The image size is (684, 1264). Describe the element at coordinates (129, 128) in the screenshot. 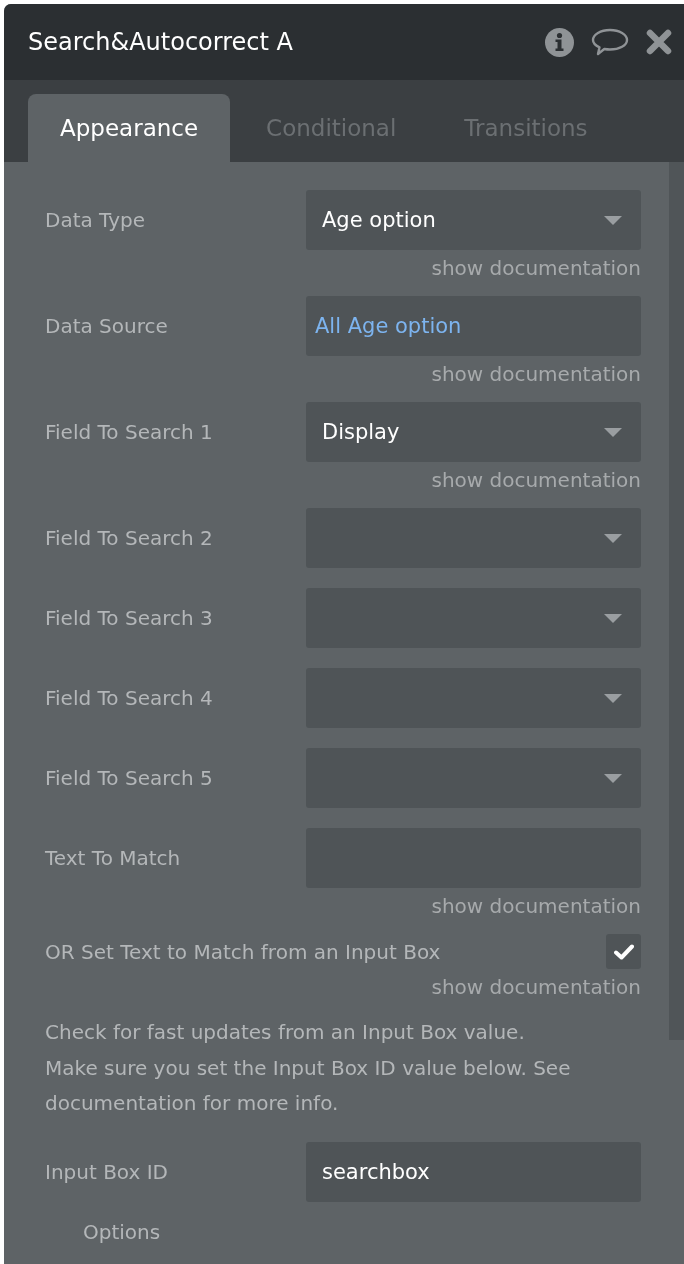

I see `tab: Appearance` at that location.